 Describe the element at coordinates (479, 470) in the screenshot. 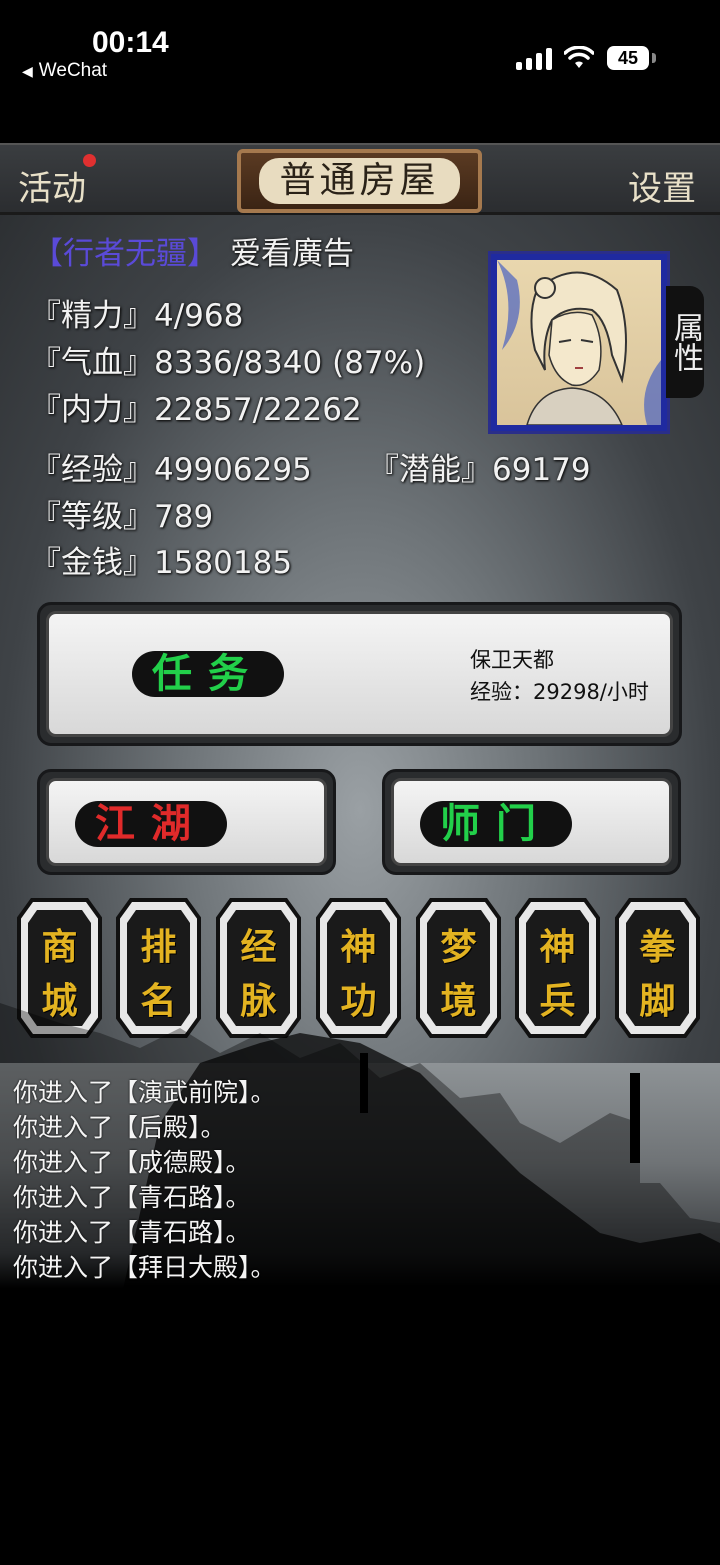

I see `stat-potential: 『潜能』69179` at that location.